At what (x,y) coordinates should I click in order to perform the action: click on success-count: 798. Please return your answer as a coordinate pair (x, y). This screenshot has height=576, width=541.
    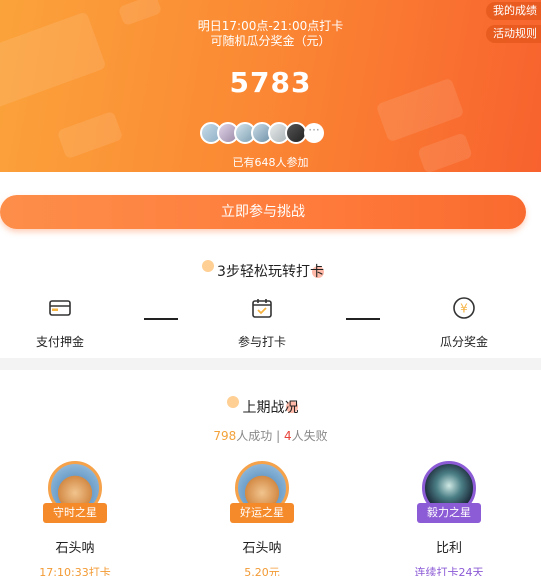
    Looking at the image, I should click on (225, 436).